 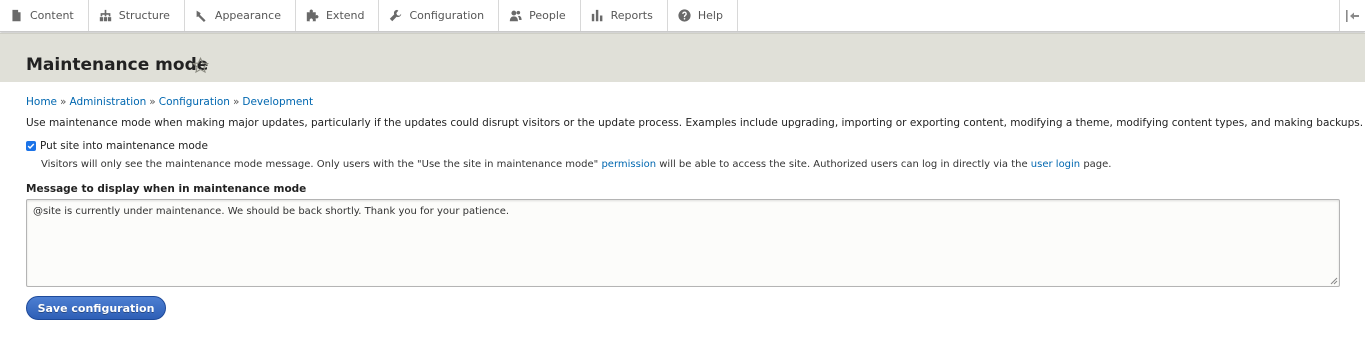 I want to click on toolbar-item-label: Content, so click(x=52, y=15).